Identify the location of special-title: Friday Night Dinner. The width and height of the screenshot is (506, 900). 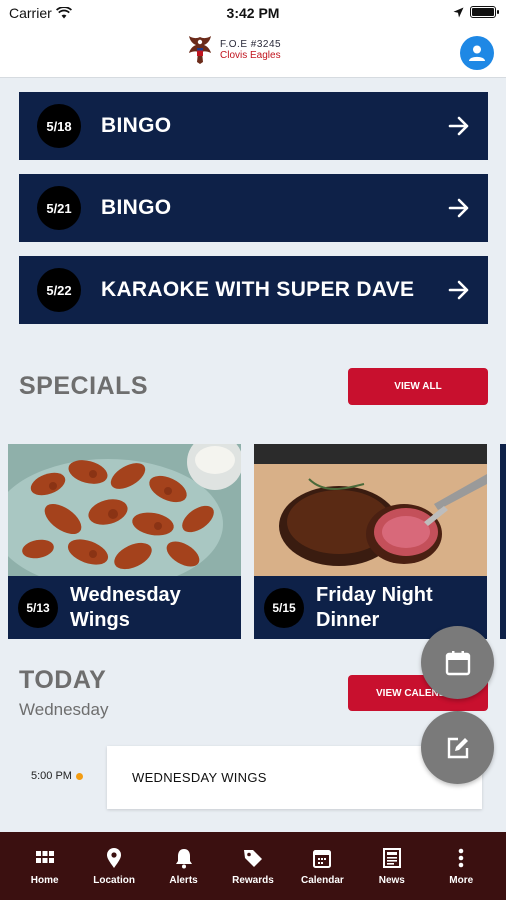
(374, 608).